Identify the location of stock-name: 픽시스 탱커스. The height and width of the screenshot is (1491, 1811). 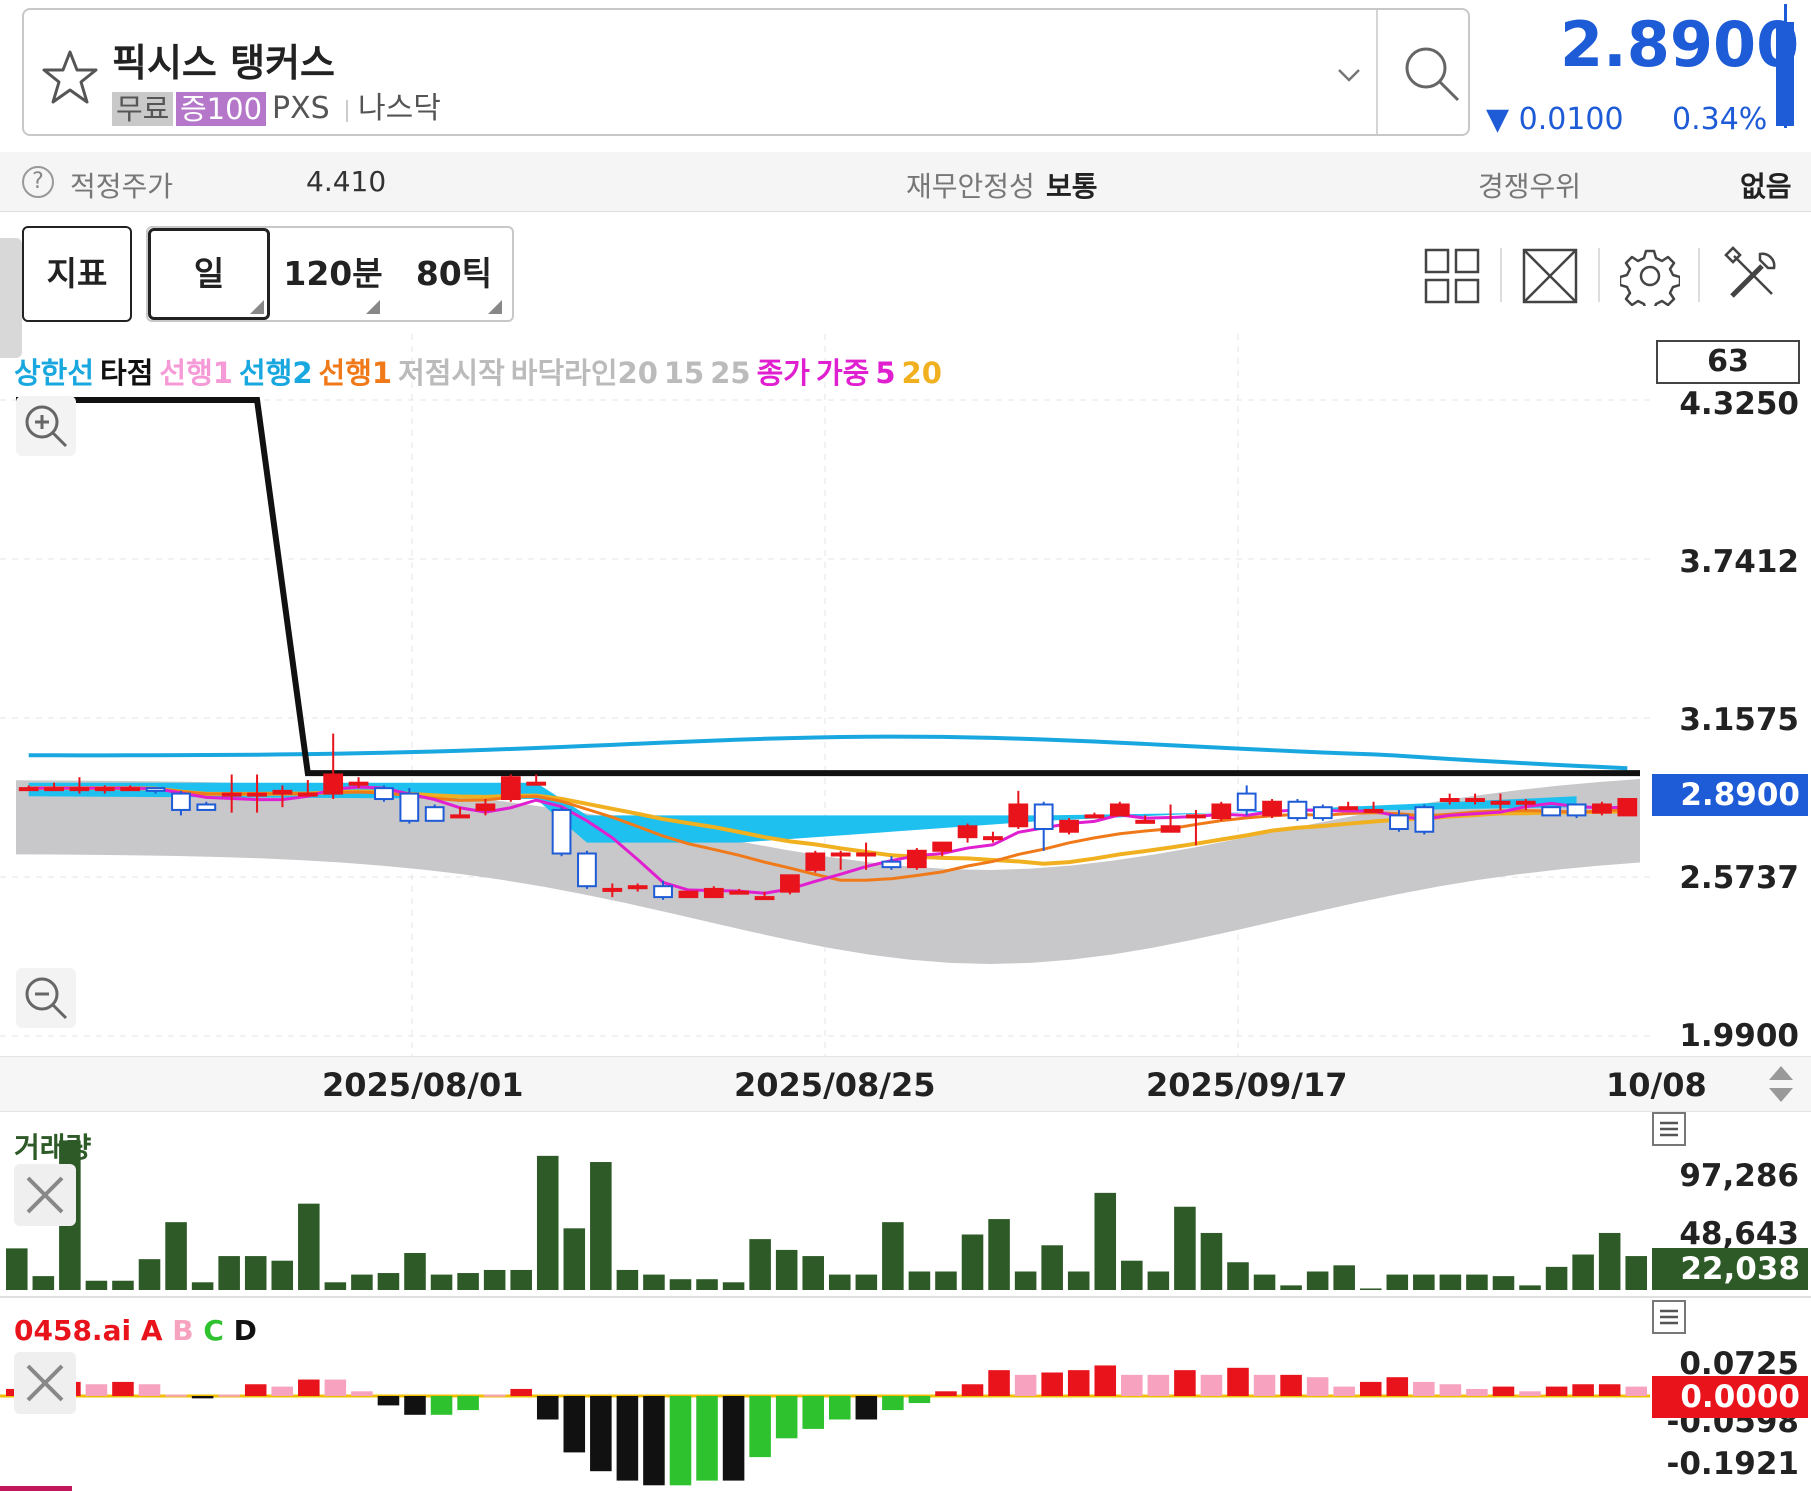
(223, 63).